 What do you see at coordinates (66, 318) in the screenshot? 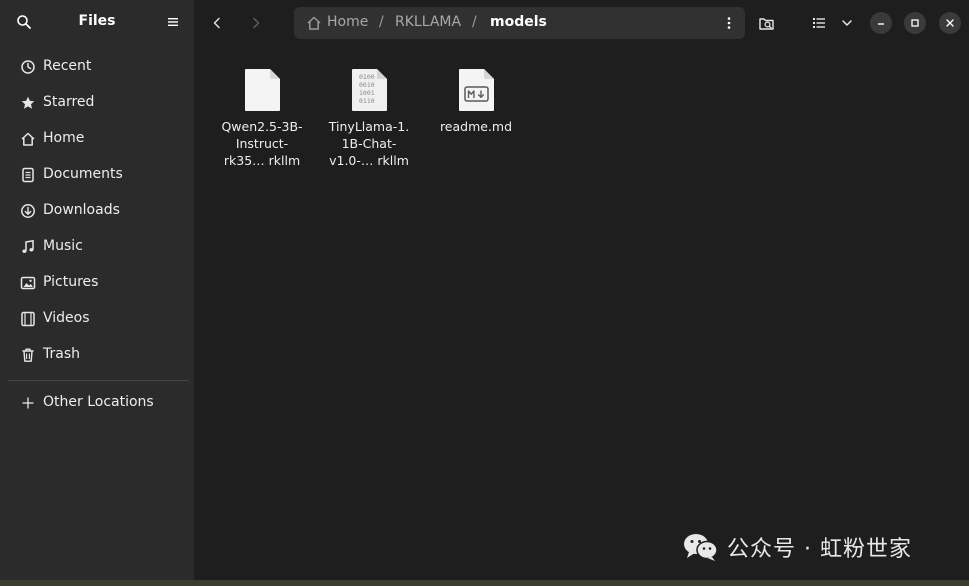
I see `sidebar-item-label: Videos` at bounding box center [66, 318].